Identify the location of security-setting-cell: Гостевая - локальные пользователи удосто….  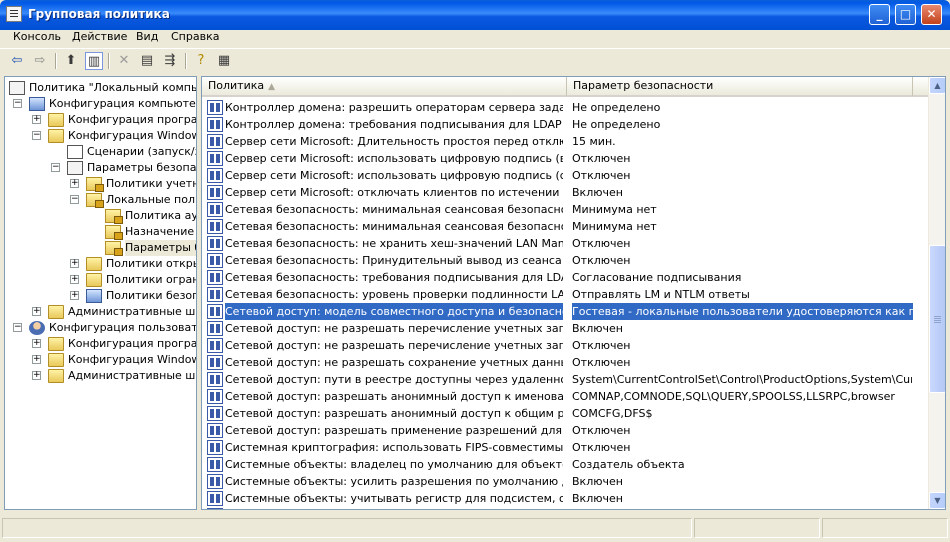
(742, 311).